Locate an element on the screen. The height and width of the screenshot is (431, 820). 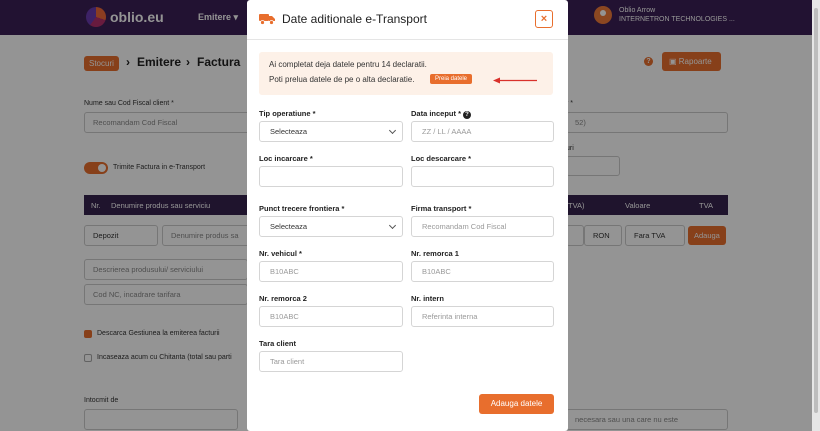
punct-trecere-label: Punct trecere frontiera * is located at coordinates (302, 208).